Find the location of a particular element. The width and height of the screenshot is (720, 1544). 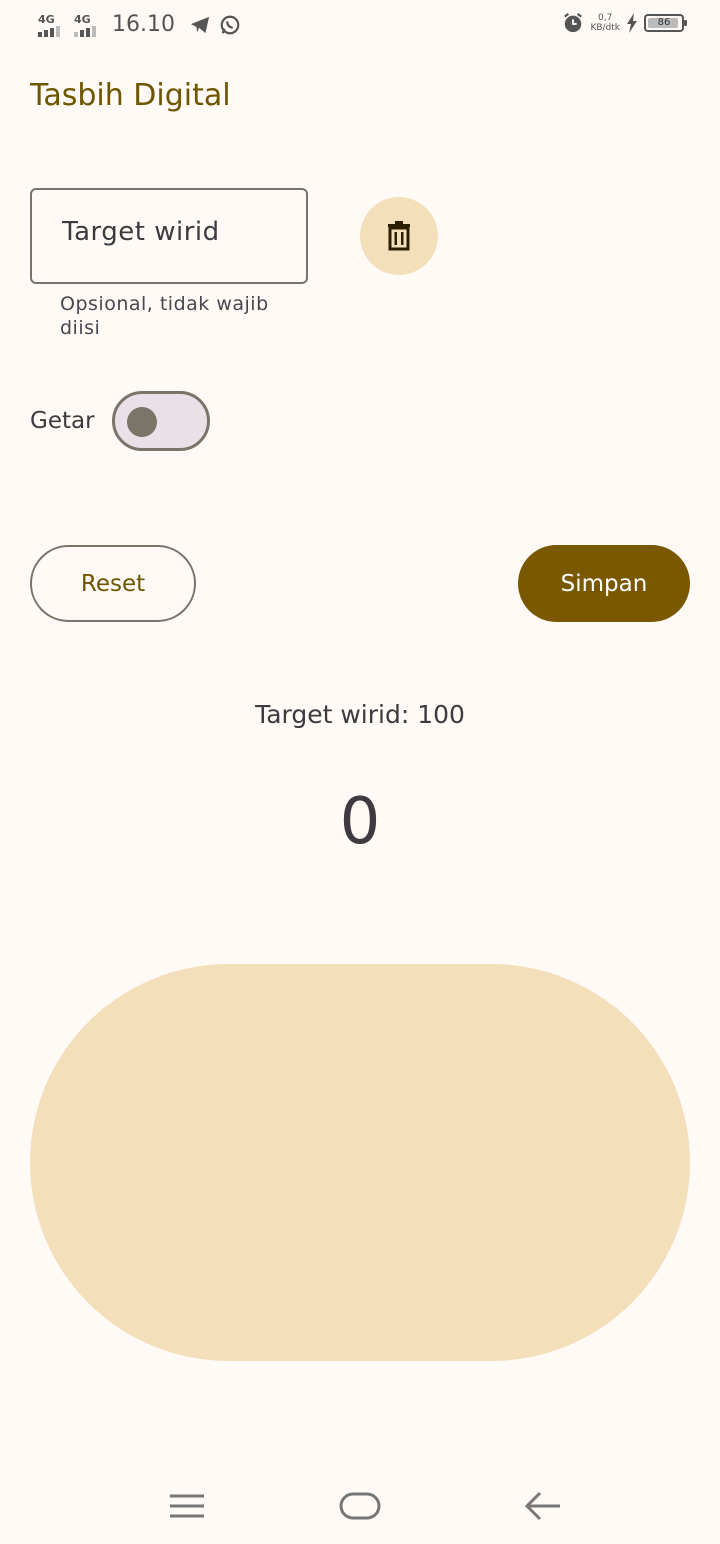

delete-button is located at coordinates (399, 236).